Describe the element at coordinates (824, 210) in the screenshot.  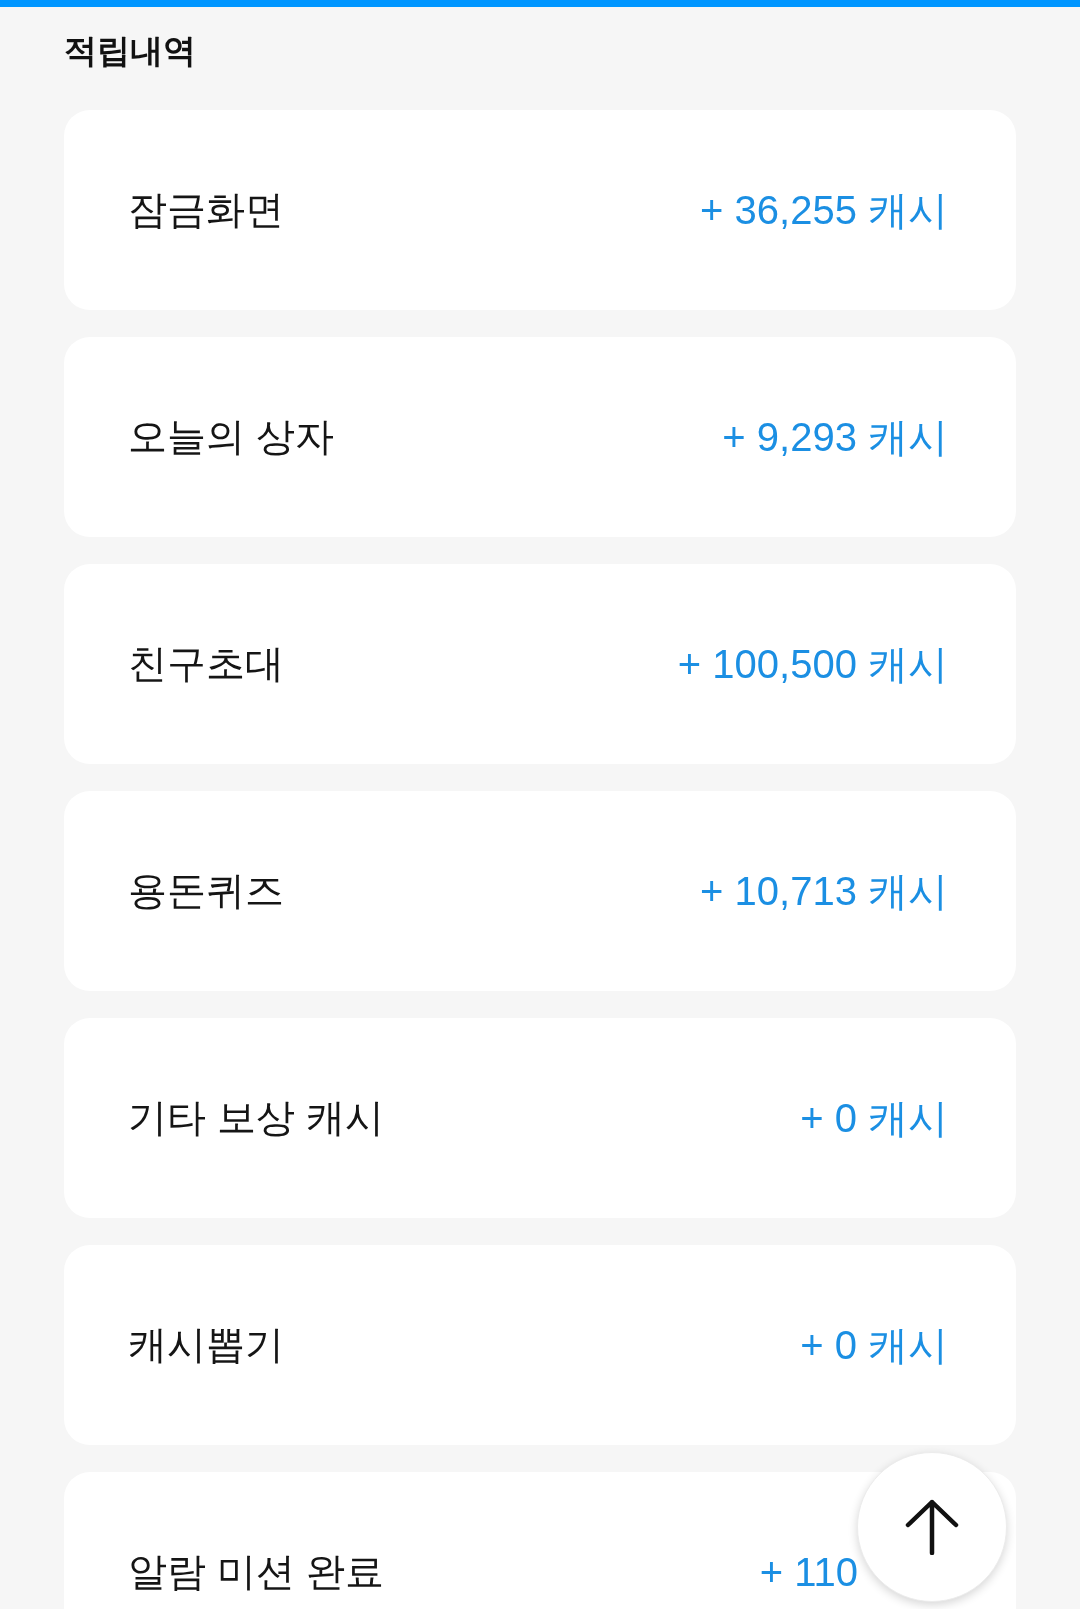
I see `reward-amount: + 36,255 캐시` at that location.